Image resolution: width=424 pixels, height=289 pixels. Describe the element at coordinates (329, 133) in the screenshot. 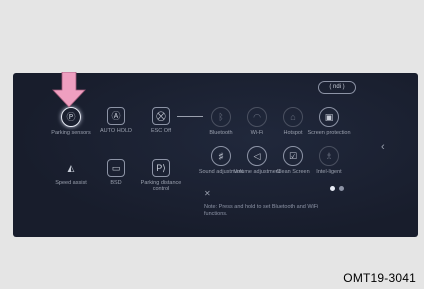

I see `screen-protection-label: Screen protection` at that location.